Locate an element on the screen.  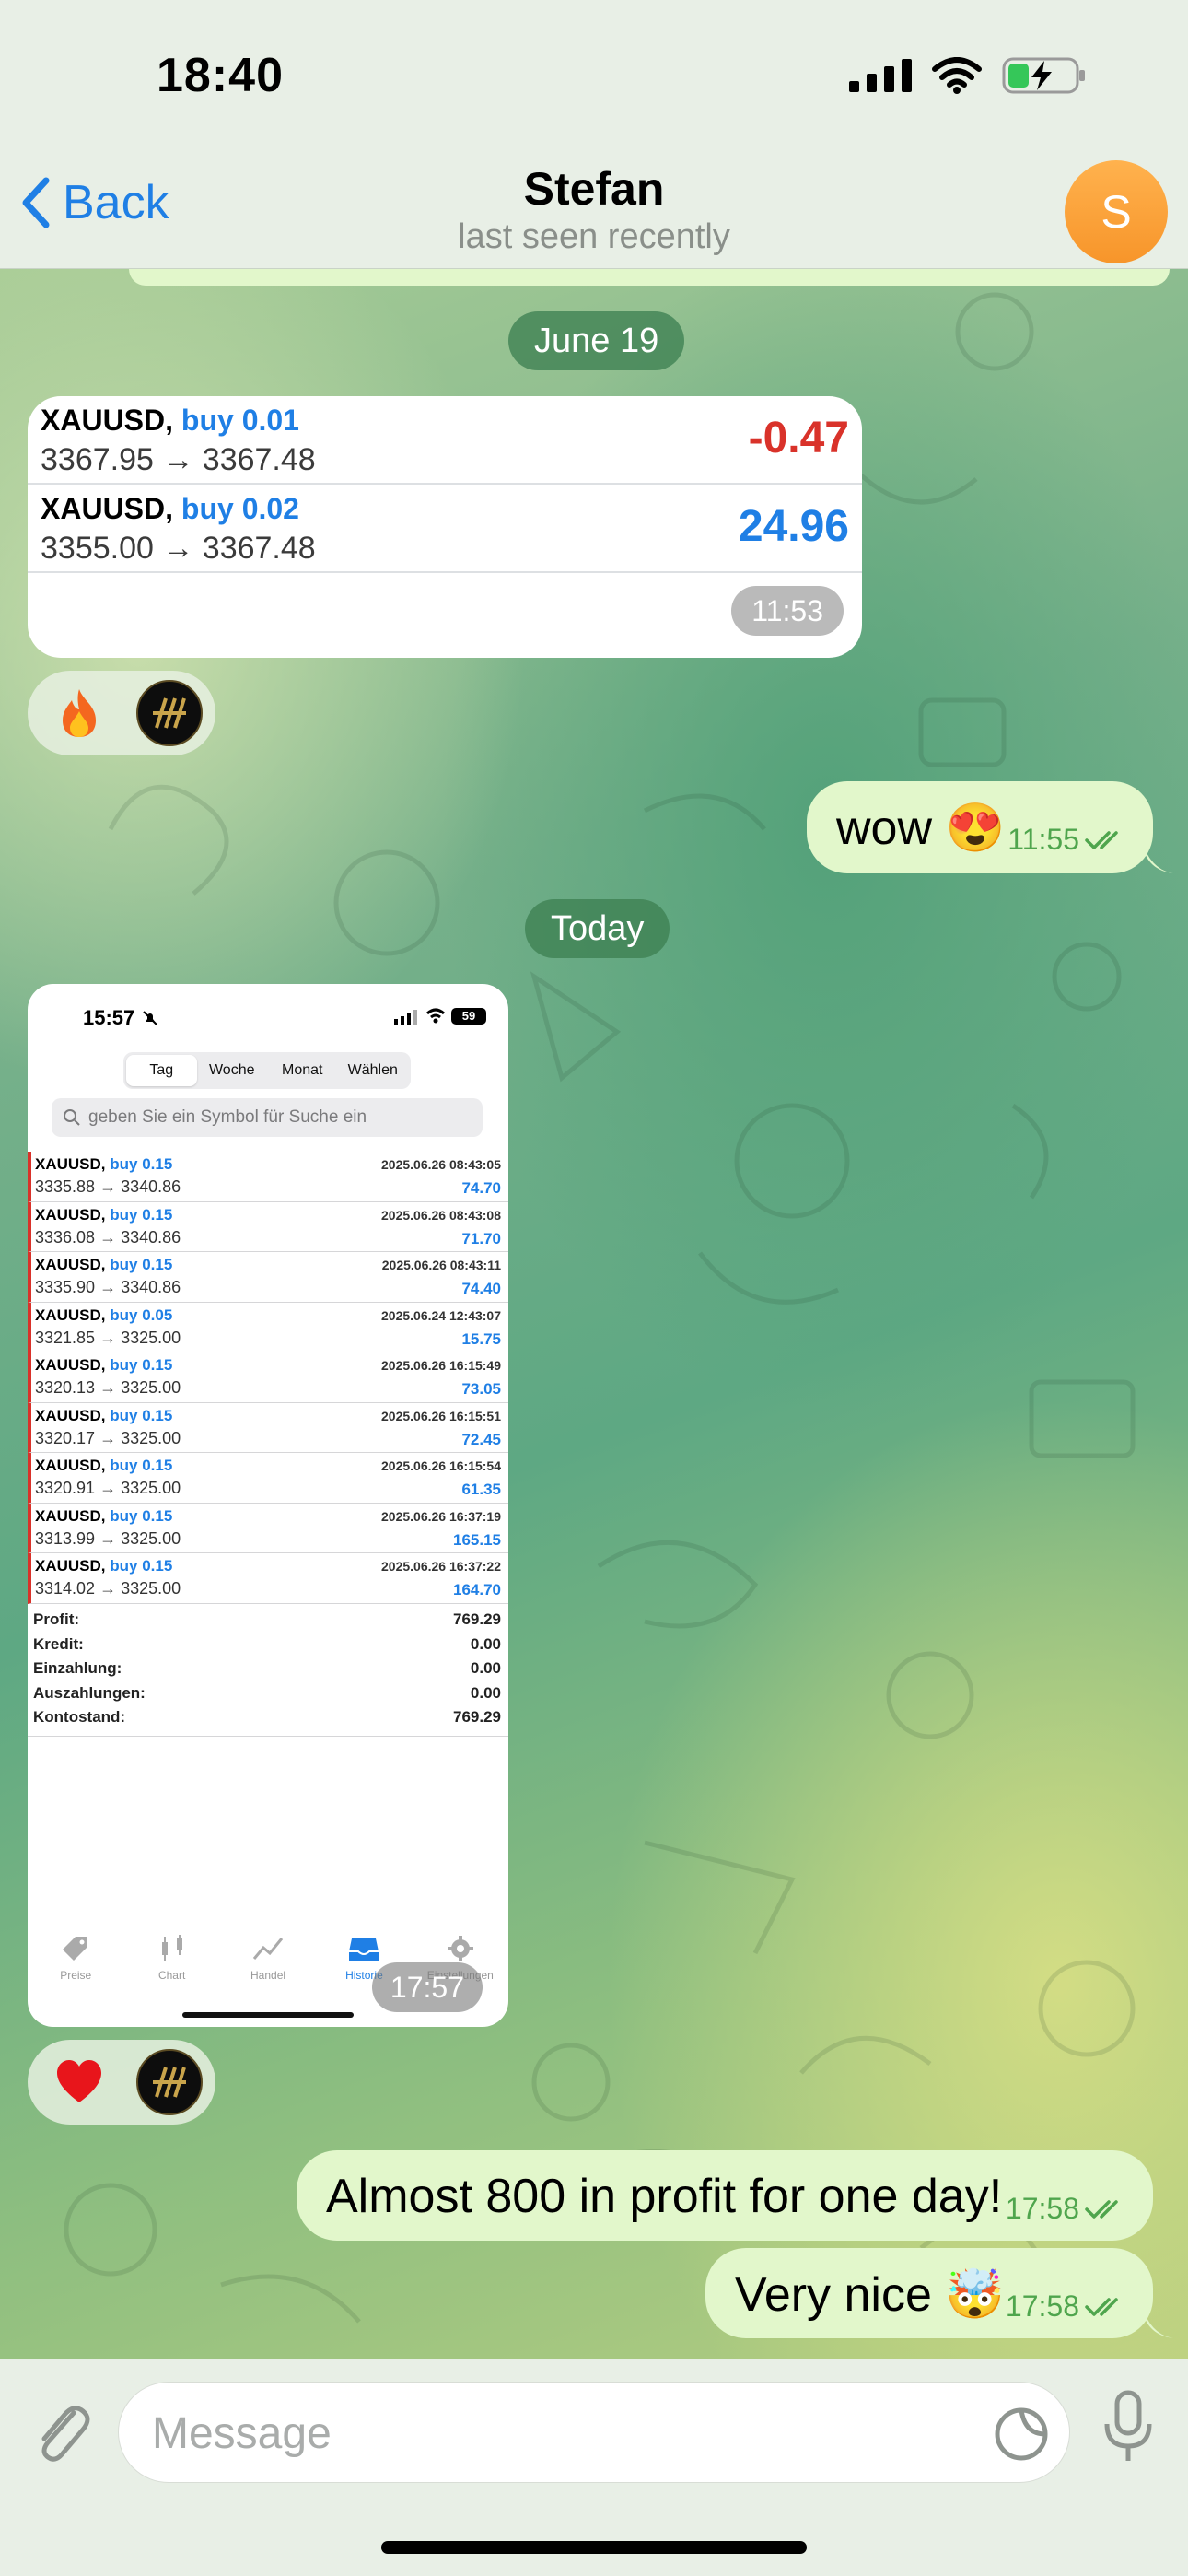
battery-charging-icon is located at coordinates (1043, 75).